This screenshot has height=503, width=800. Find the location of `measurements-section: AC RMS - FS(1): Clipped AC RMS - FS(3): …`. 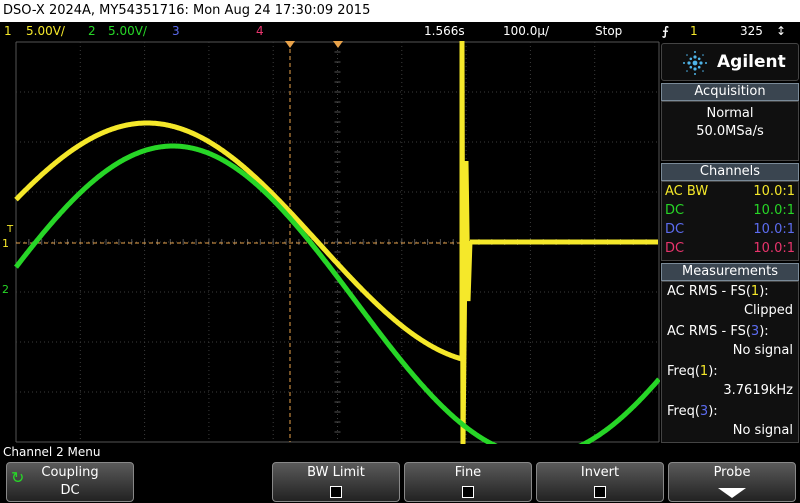

measurements-section: AC RMS - FS(1): Clipped AC RMS - FS(3): … is located at coordinates (730, 362).